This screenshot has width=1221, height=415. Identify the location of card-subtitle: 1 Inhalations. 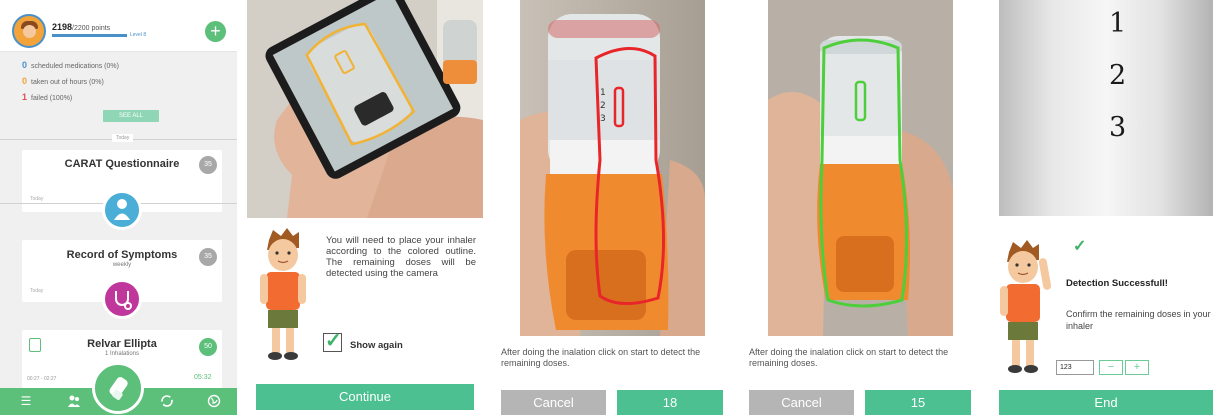
(122, 354).